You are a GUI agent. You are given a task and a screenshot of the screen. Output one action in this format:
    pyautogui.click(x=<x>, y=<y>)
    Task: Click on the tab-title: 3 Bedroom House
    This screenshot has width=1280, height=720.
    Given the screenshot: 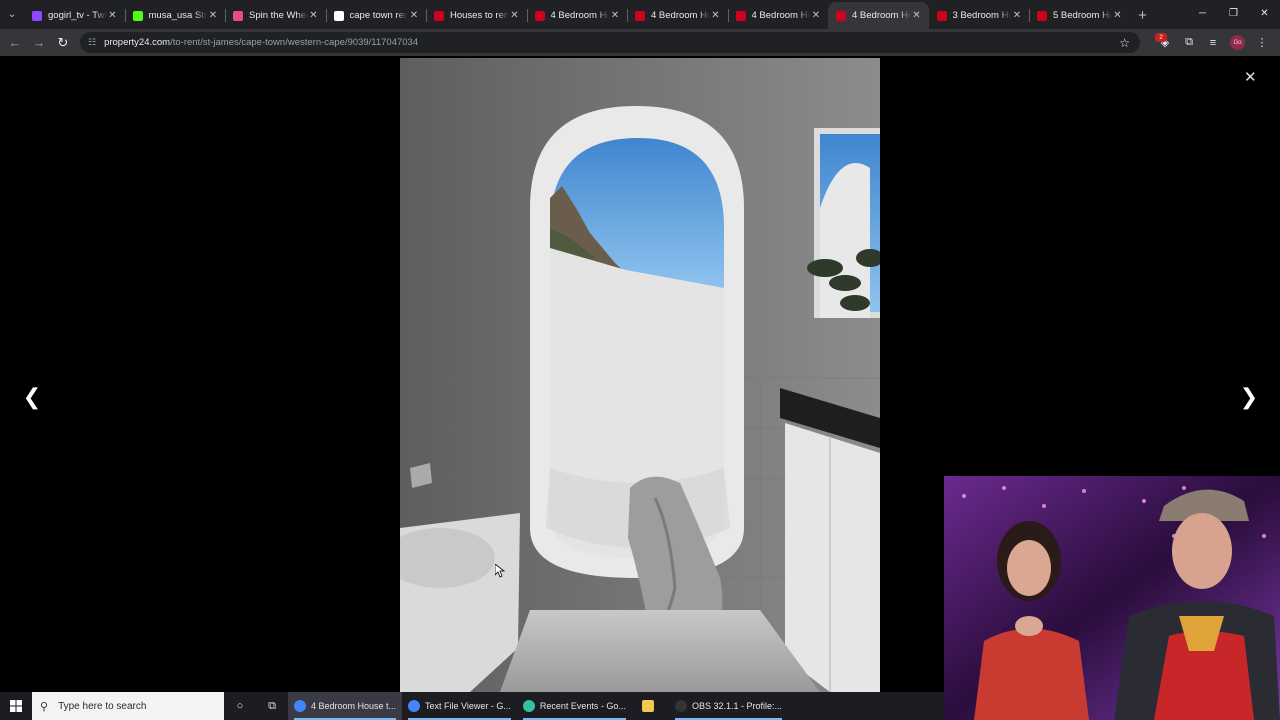 What is the action you would take?
    pyautogui.click(x=982, y=15)
    